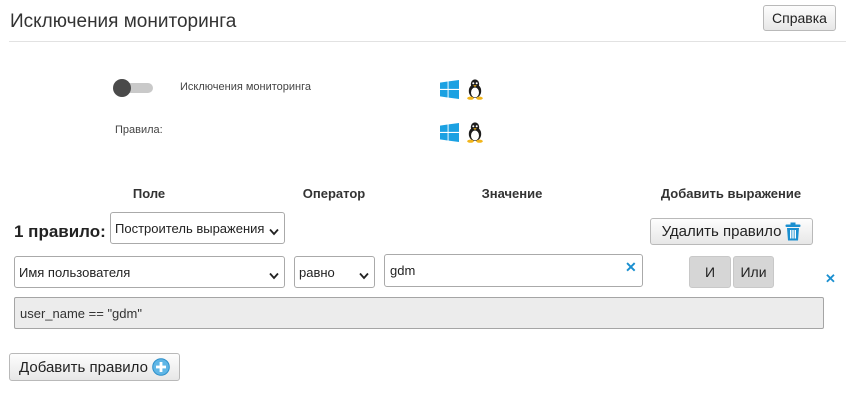 This screenshot has width=855, height=394. What do you see at coordinates (631, 267) in the screenshot?
I see `clear-value-icon: ✕` at bounding box center [631, 267].